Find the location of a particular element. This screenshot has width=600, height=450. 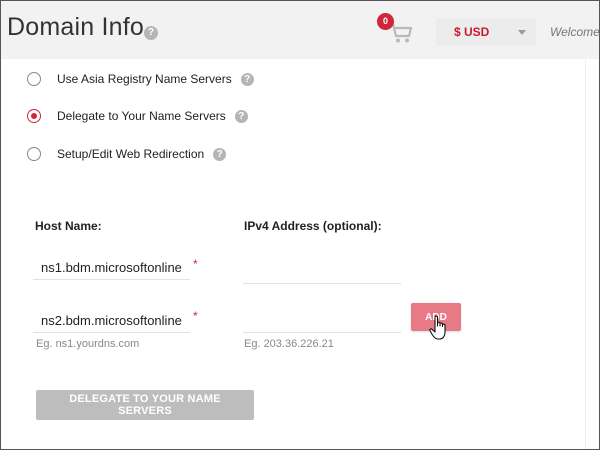

welcome-text: Welcome l is located at coordinates (575, 32).